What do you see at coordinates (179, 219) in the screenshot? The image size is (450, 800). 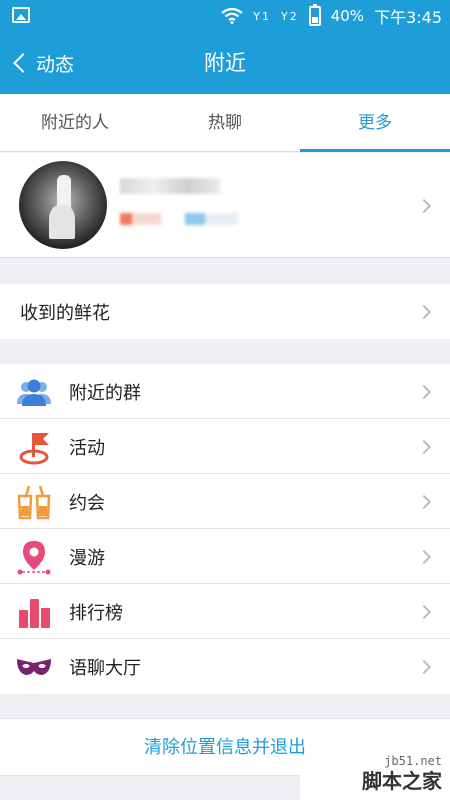 I see `blurred-user-info` at bounding box center [179, 219].